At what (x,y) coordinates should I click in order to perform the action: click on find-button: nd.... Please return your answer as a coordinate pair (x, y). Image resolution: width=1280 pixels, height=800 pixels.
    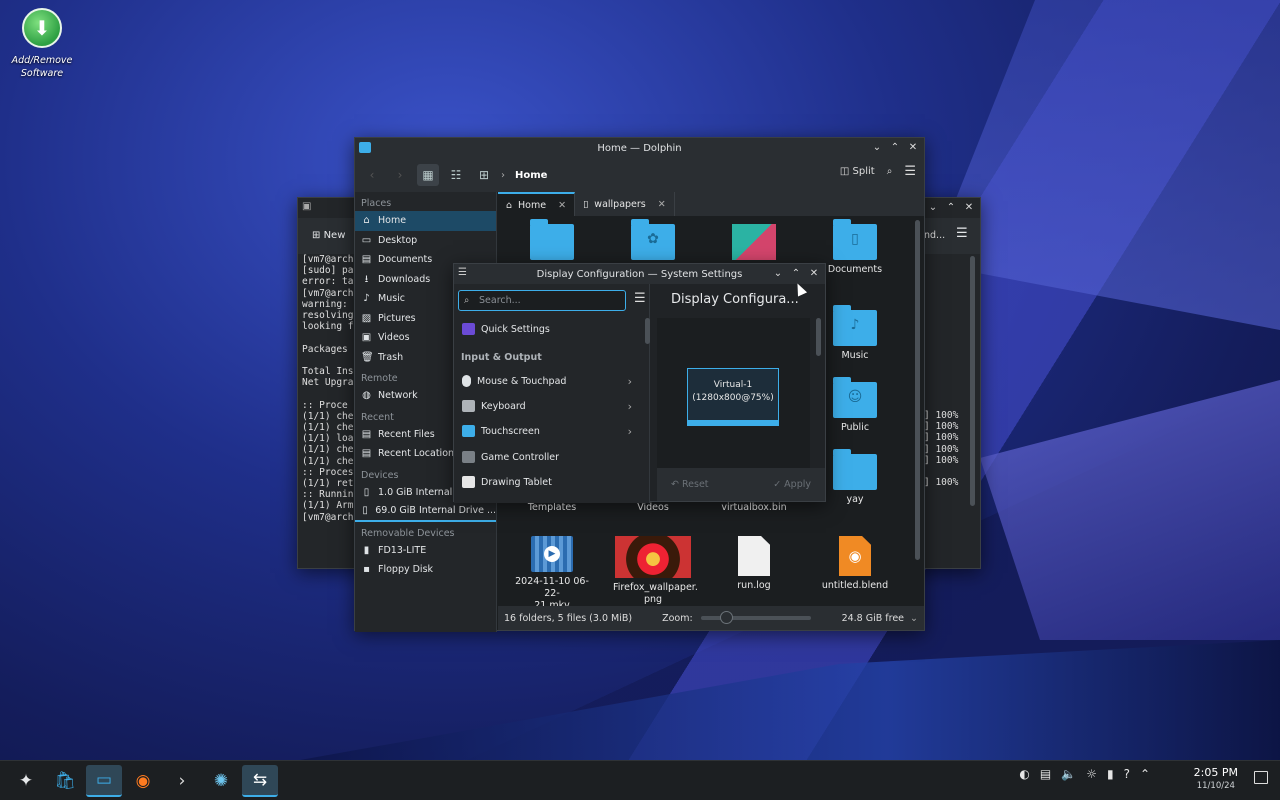
    Looking at the image, I should click on (934, 235).